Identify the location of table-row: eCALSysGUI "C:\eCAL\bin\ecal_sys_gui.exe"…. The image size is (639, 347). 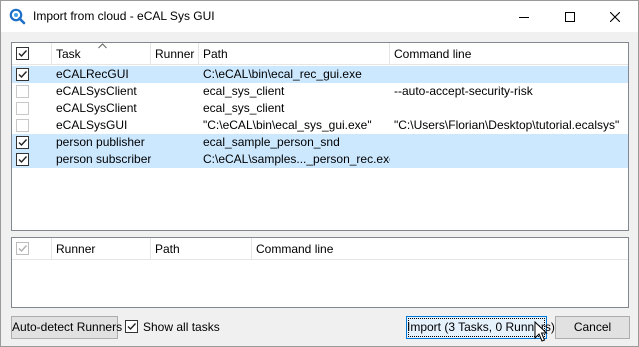
(320, 125).